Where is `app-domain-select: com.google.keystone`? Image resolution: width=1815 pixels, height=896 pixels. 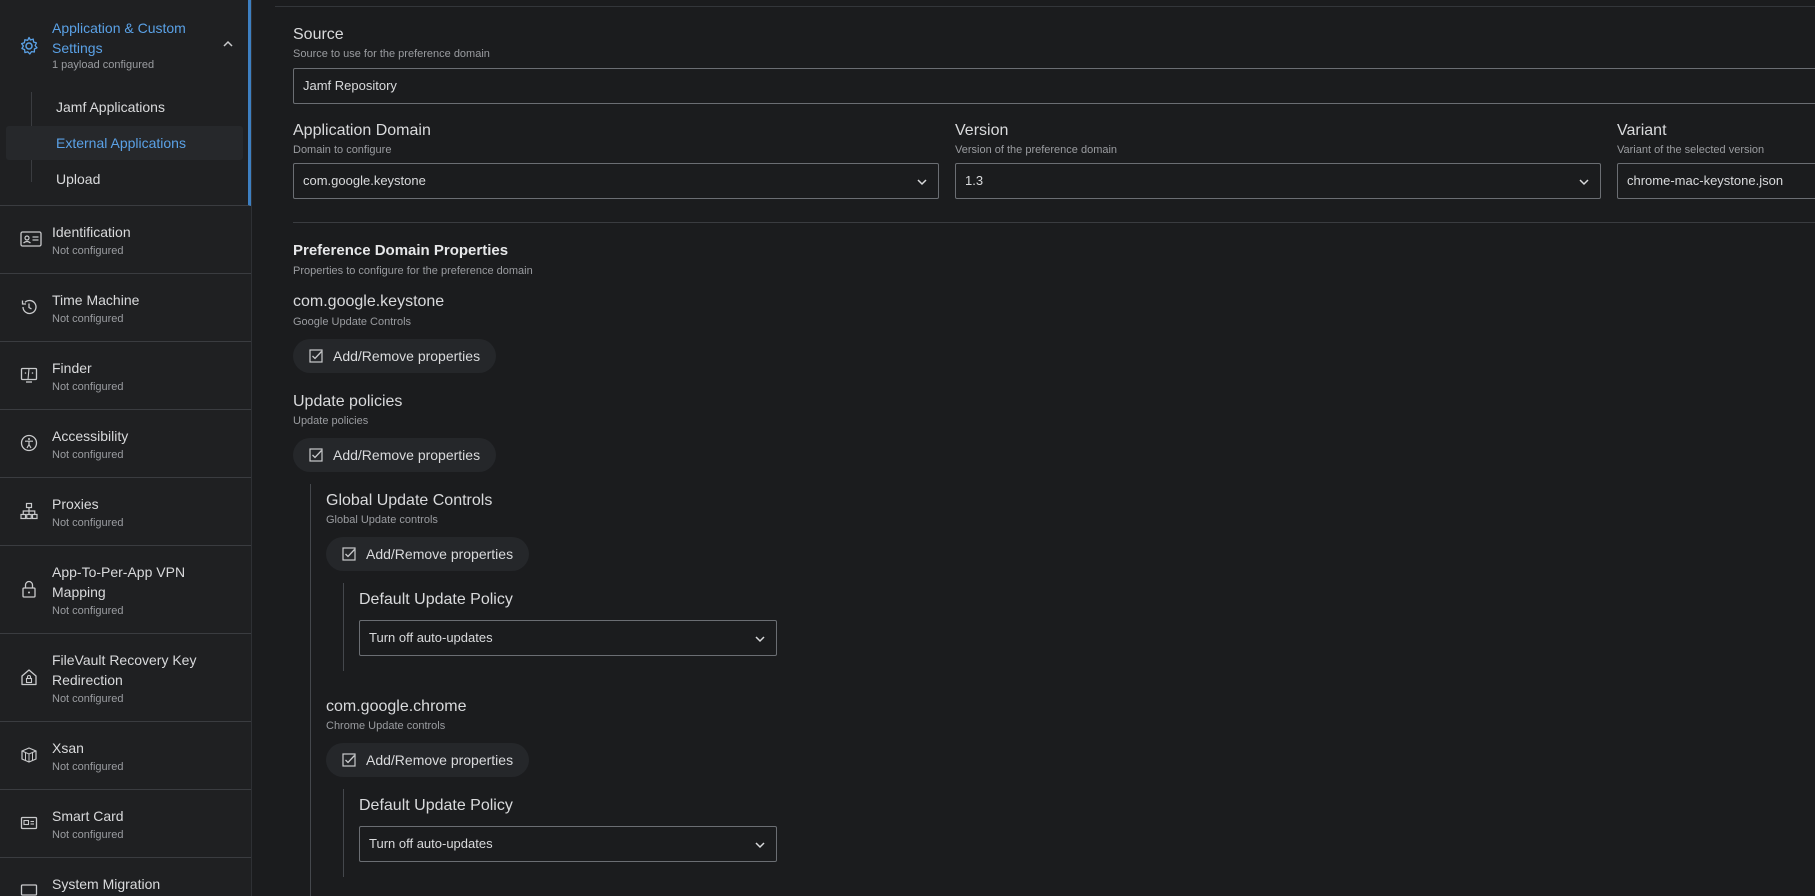 app-domain-select: com.google.keystone is located at coordinates (616, 181).